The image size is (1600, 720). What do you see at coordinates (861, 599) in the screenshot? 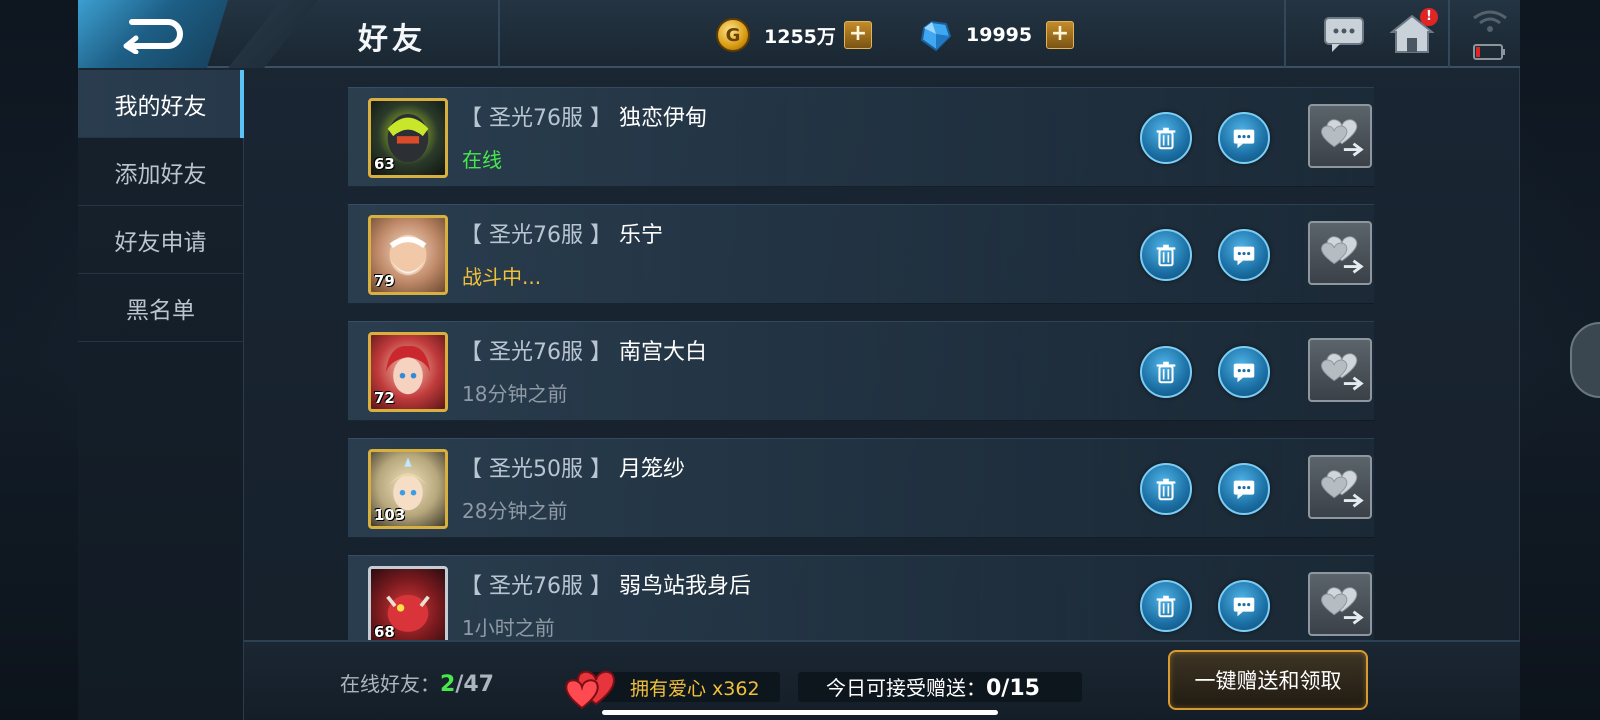
I see `friend-row: 68 【 圣光76服 】 弱鸟站我身后 1小时之前` at bounding box center [861, 599].